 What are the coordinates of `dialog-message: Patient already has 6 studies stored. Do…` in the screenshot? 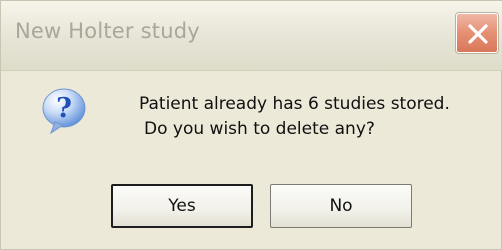 It's located at (294, 117).